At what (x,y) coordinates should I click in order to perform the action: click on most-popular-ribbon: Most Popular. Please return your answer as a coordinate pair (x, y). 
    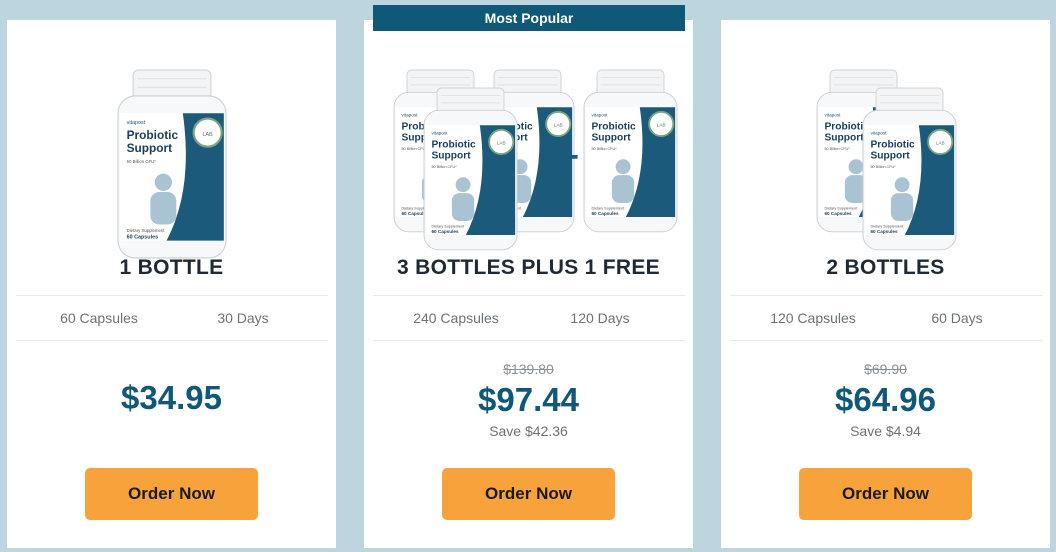
    Looking at the image, I should click on (529, 18).